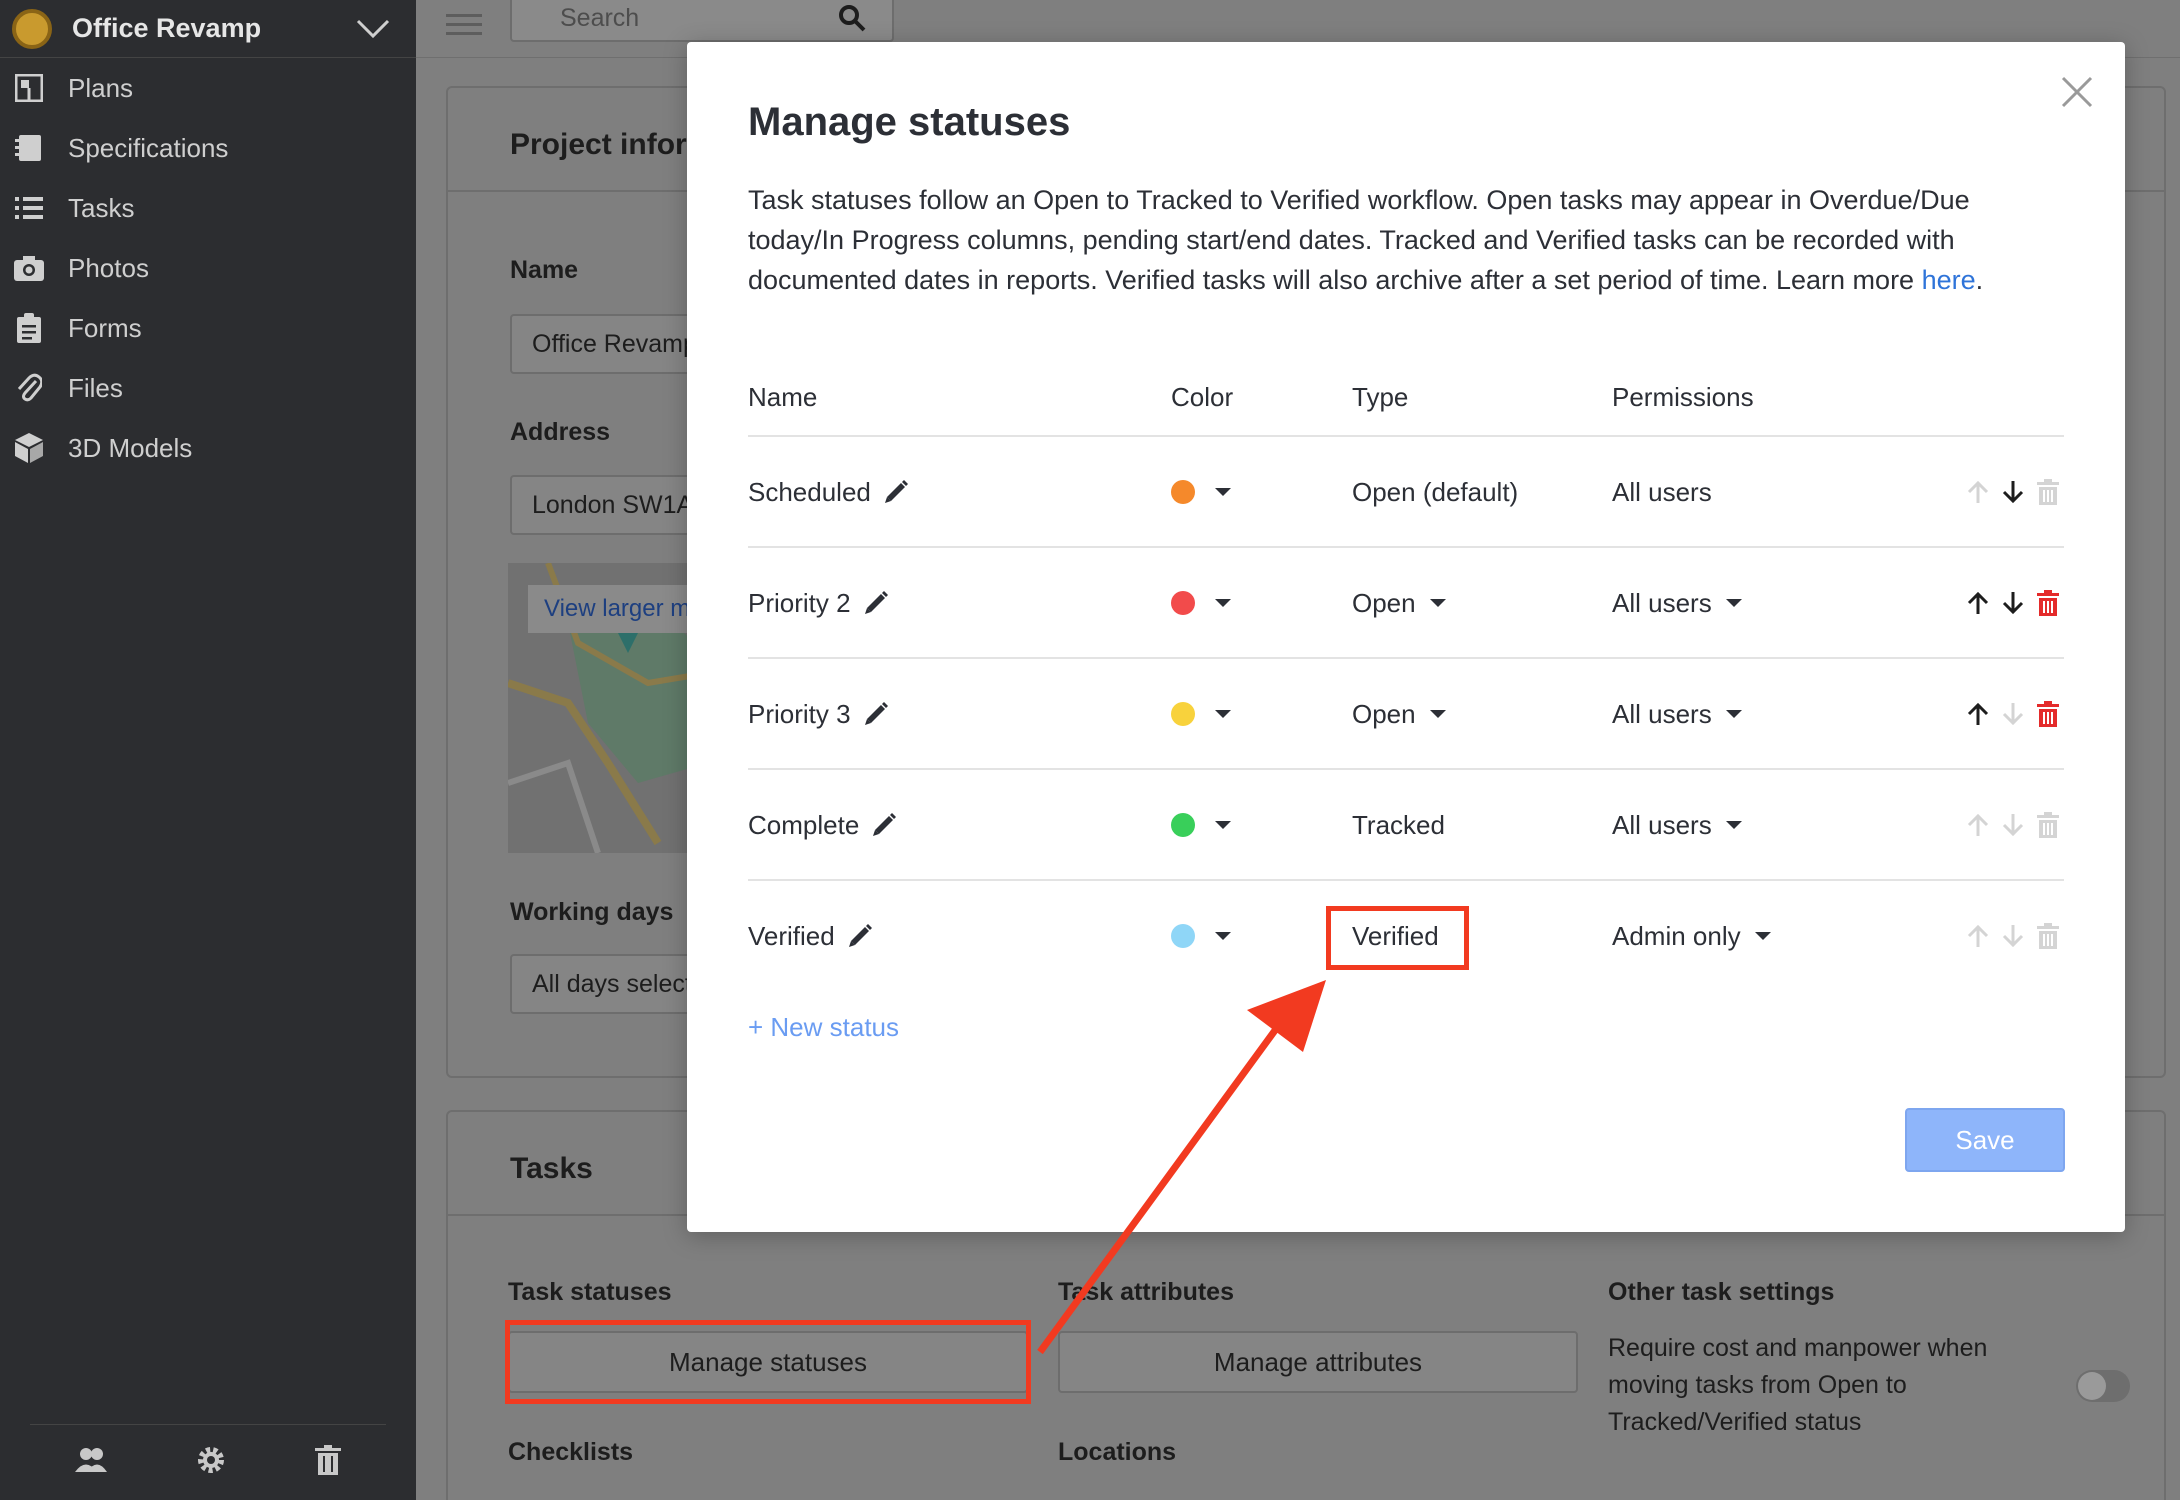 Image resolution: width=2180 pixels, height=1500 pixels. Describe the element at coordinates (571, 1452) in the screenshot. I see `checklists-label: Checklists` at that location.